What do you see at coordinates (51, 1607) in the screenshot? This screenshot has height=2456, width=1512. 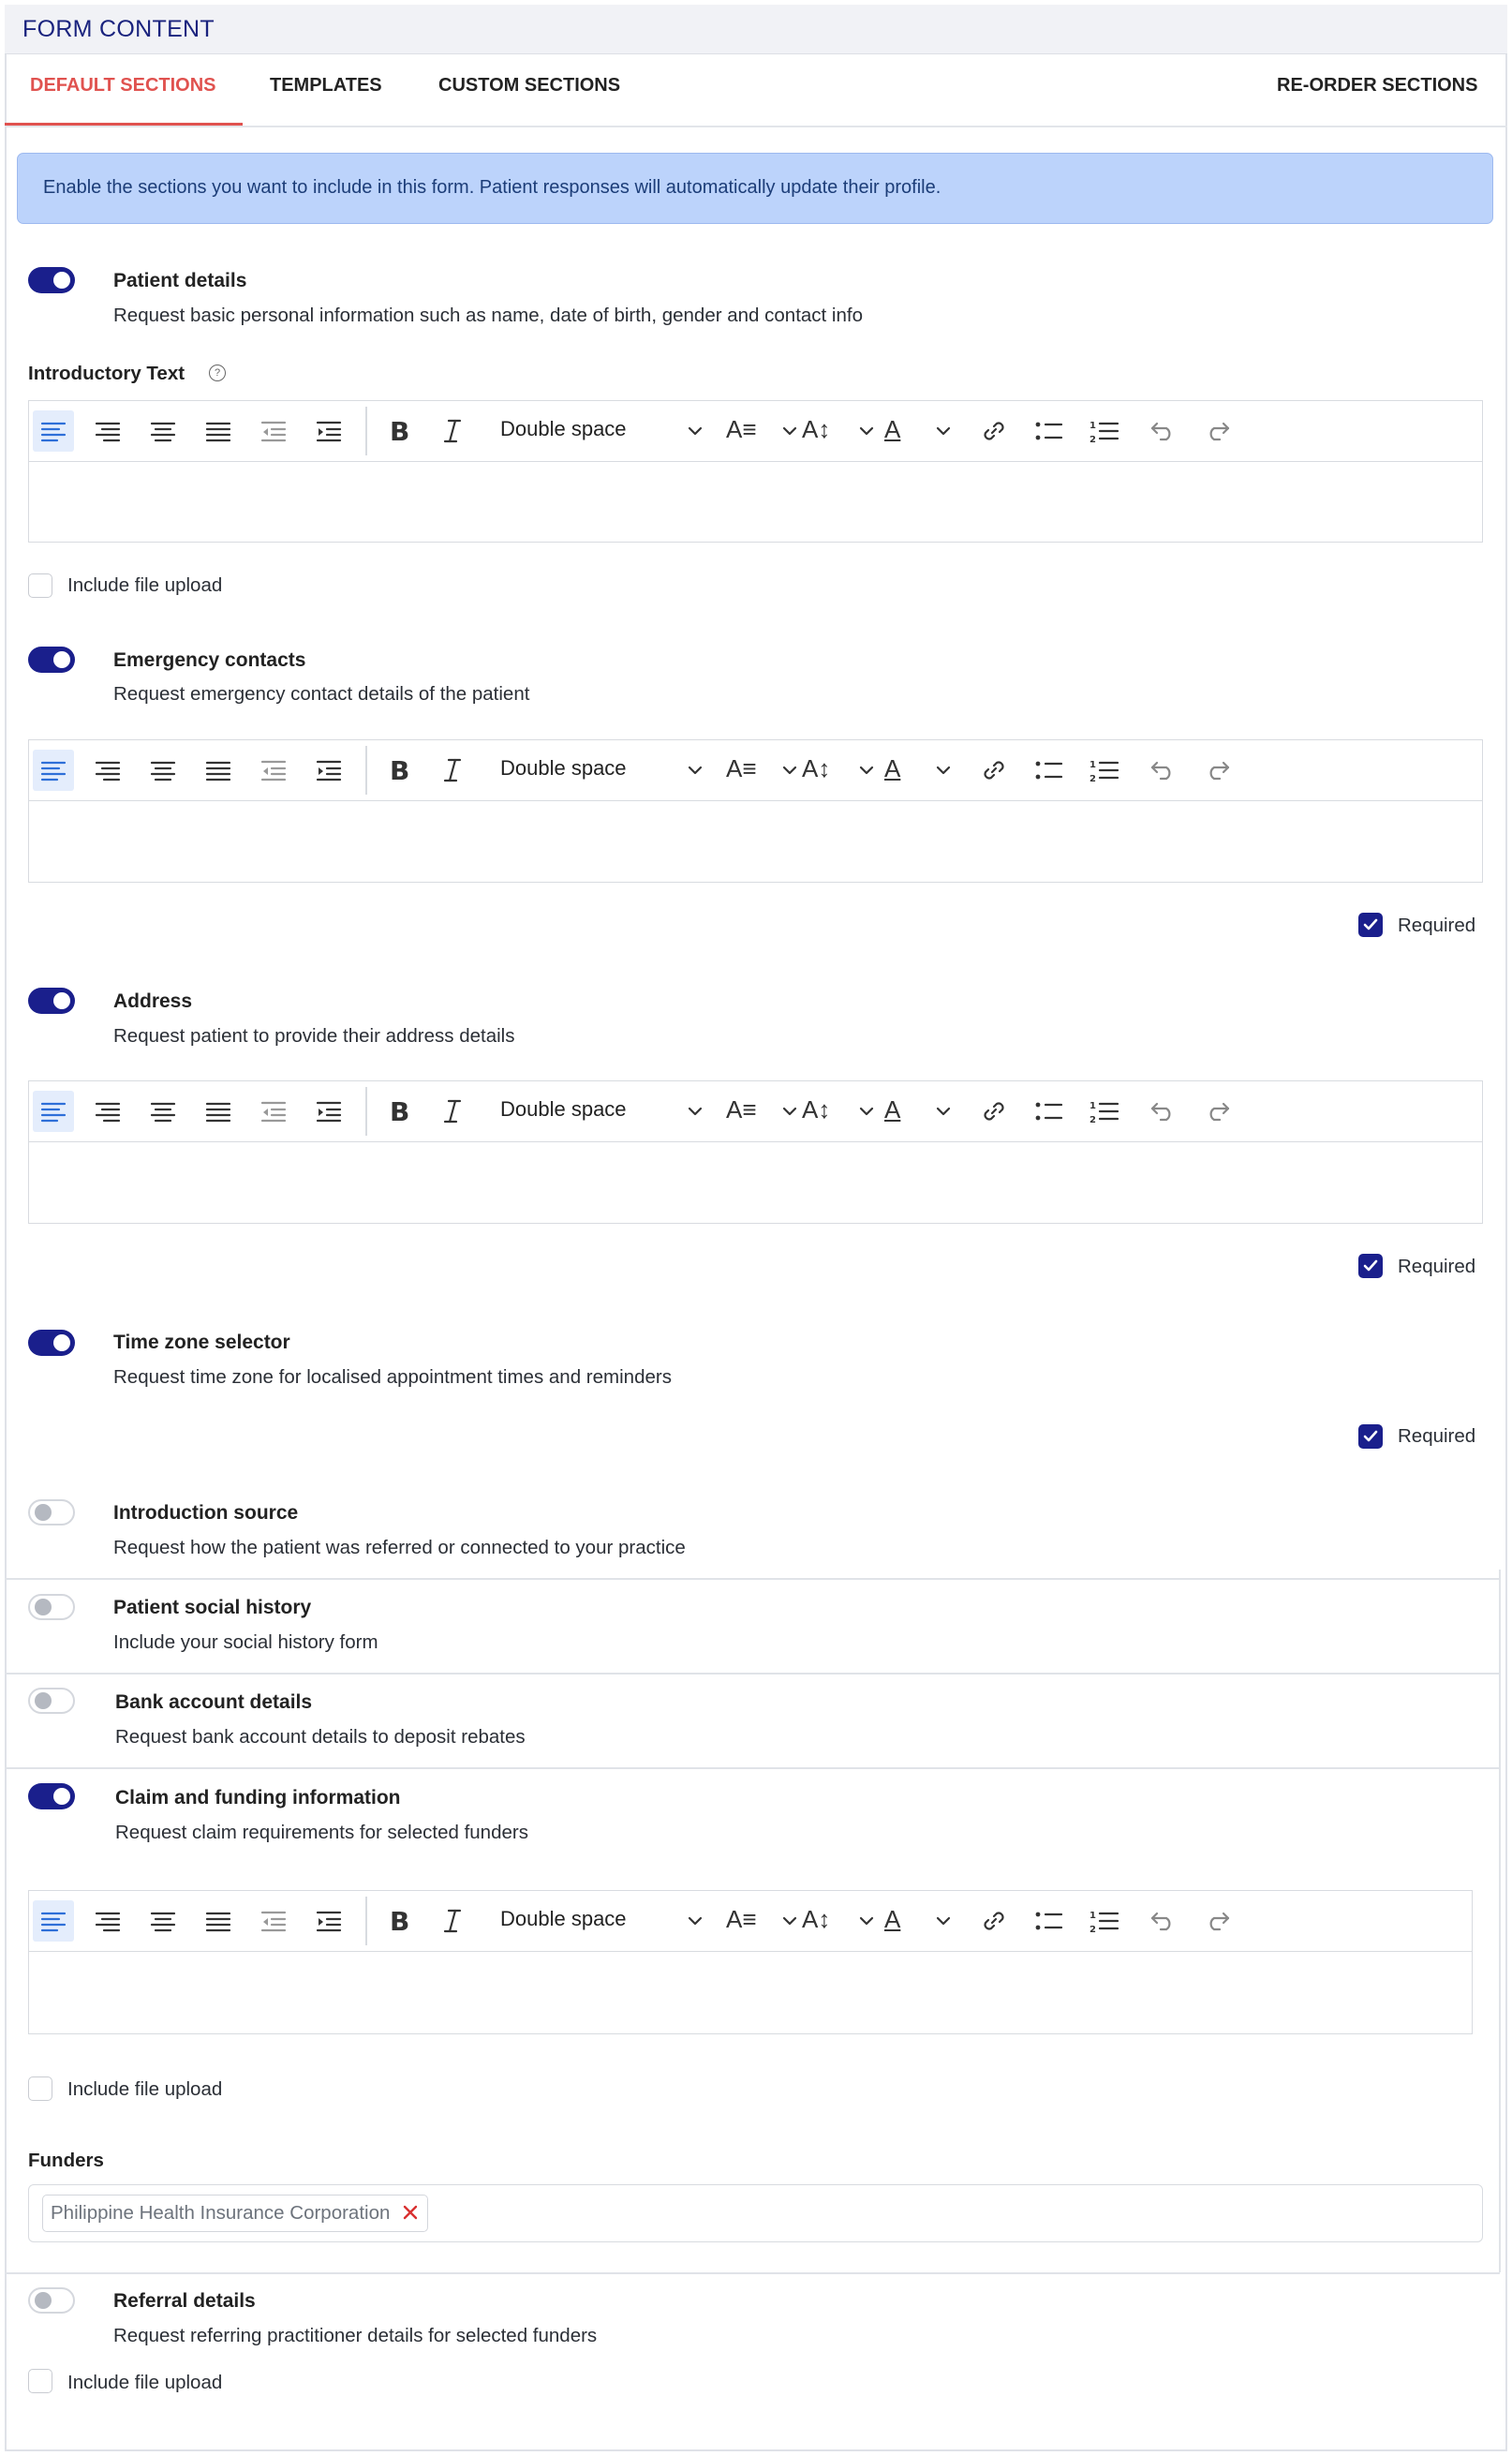 I see `social-history-toggle` at bounding box center [51, 1607].